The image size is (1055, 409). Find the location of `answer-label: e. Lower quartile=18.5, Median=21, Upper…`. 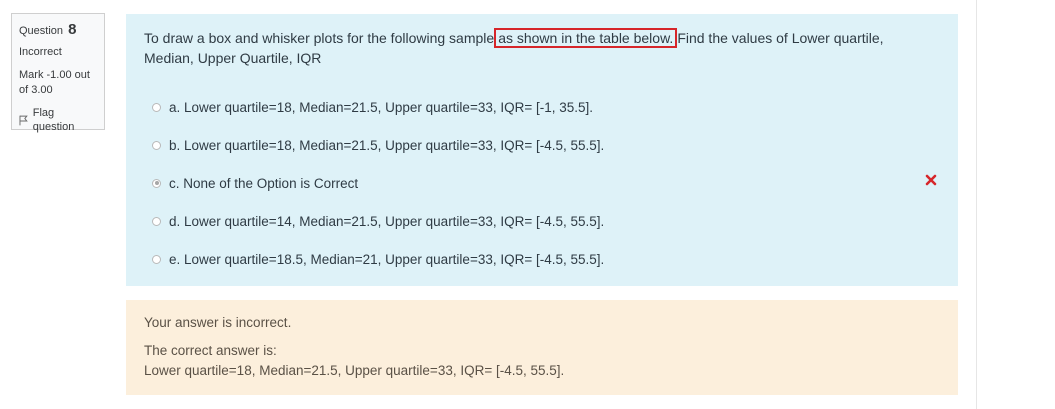

answer-label: e. Lower quartile=18.5, Median=21, Upper… is located at coordinates (387, 259).